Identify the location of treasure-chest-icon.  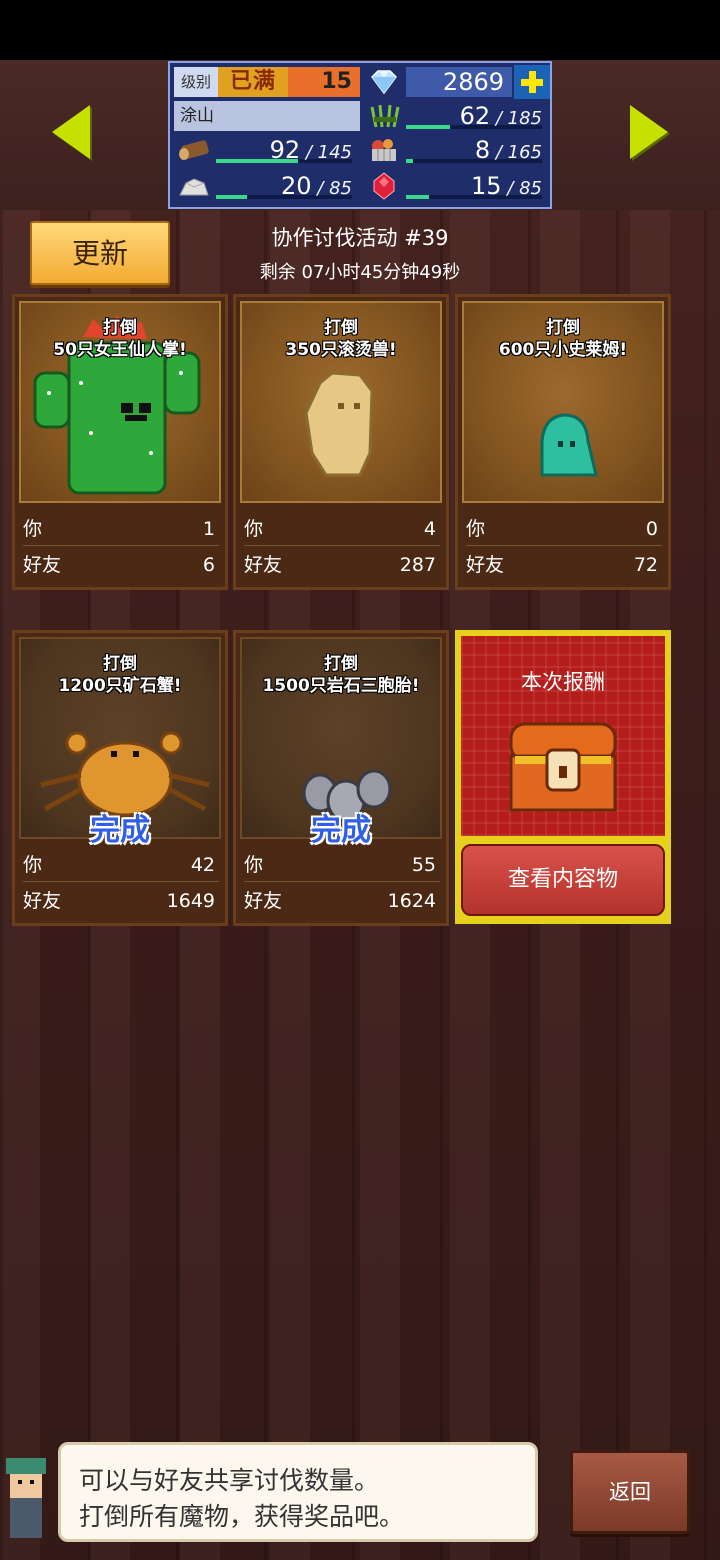
(563, 767).